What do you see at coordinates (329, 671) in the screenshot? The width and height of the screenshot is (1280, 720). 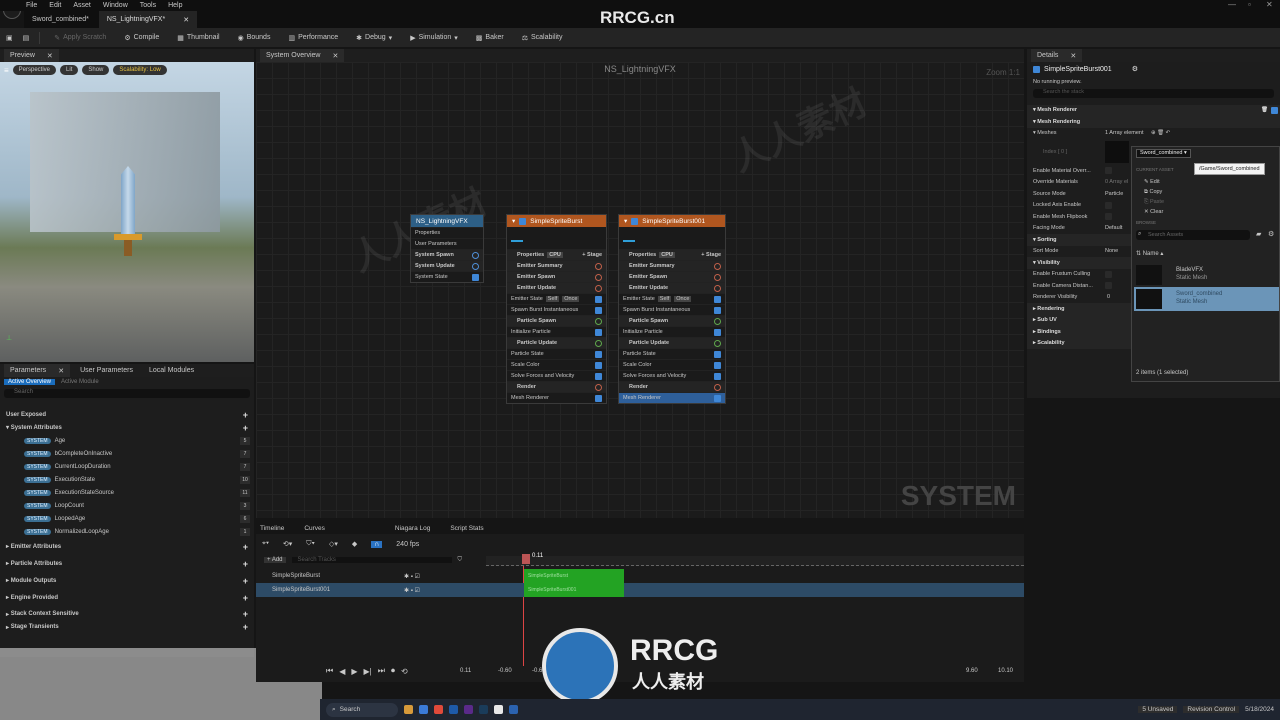 I see `skip-start-icon: ⏮` at bounding box center [329, 671].